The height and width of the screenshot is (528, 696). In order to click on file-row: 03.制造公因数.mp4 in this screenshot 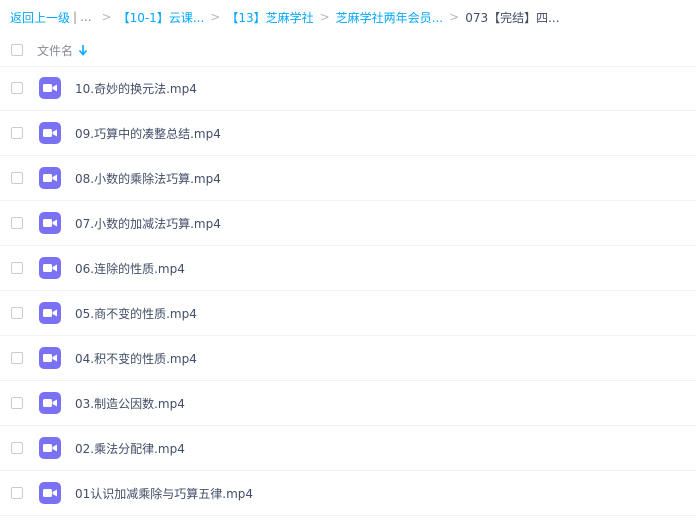, I will do `click(348, 403)`.